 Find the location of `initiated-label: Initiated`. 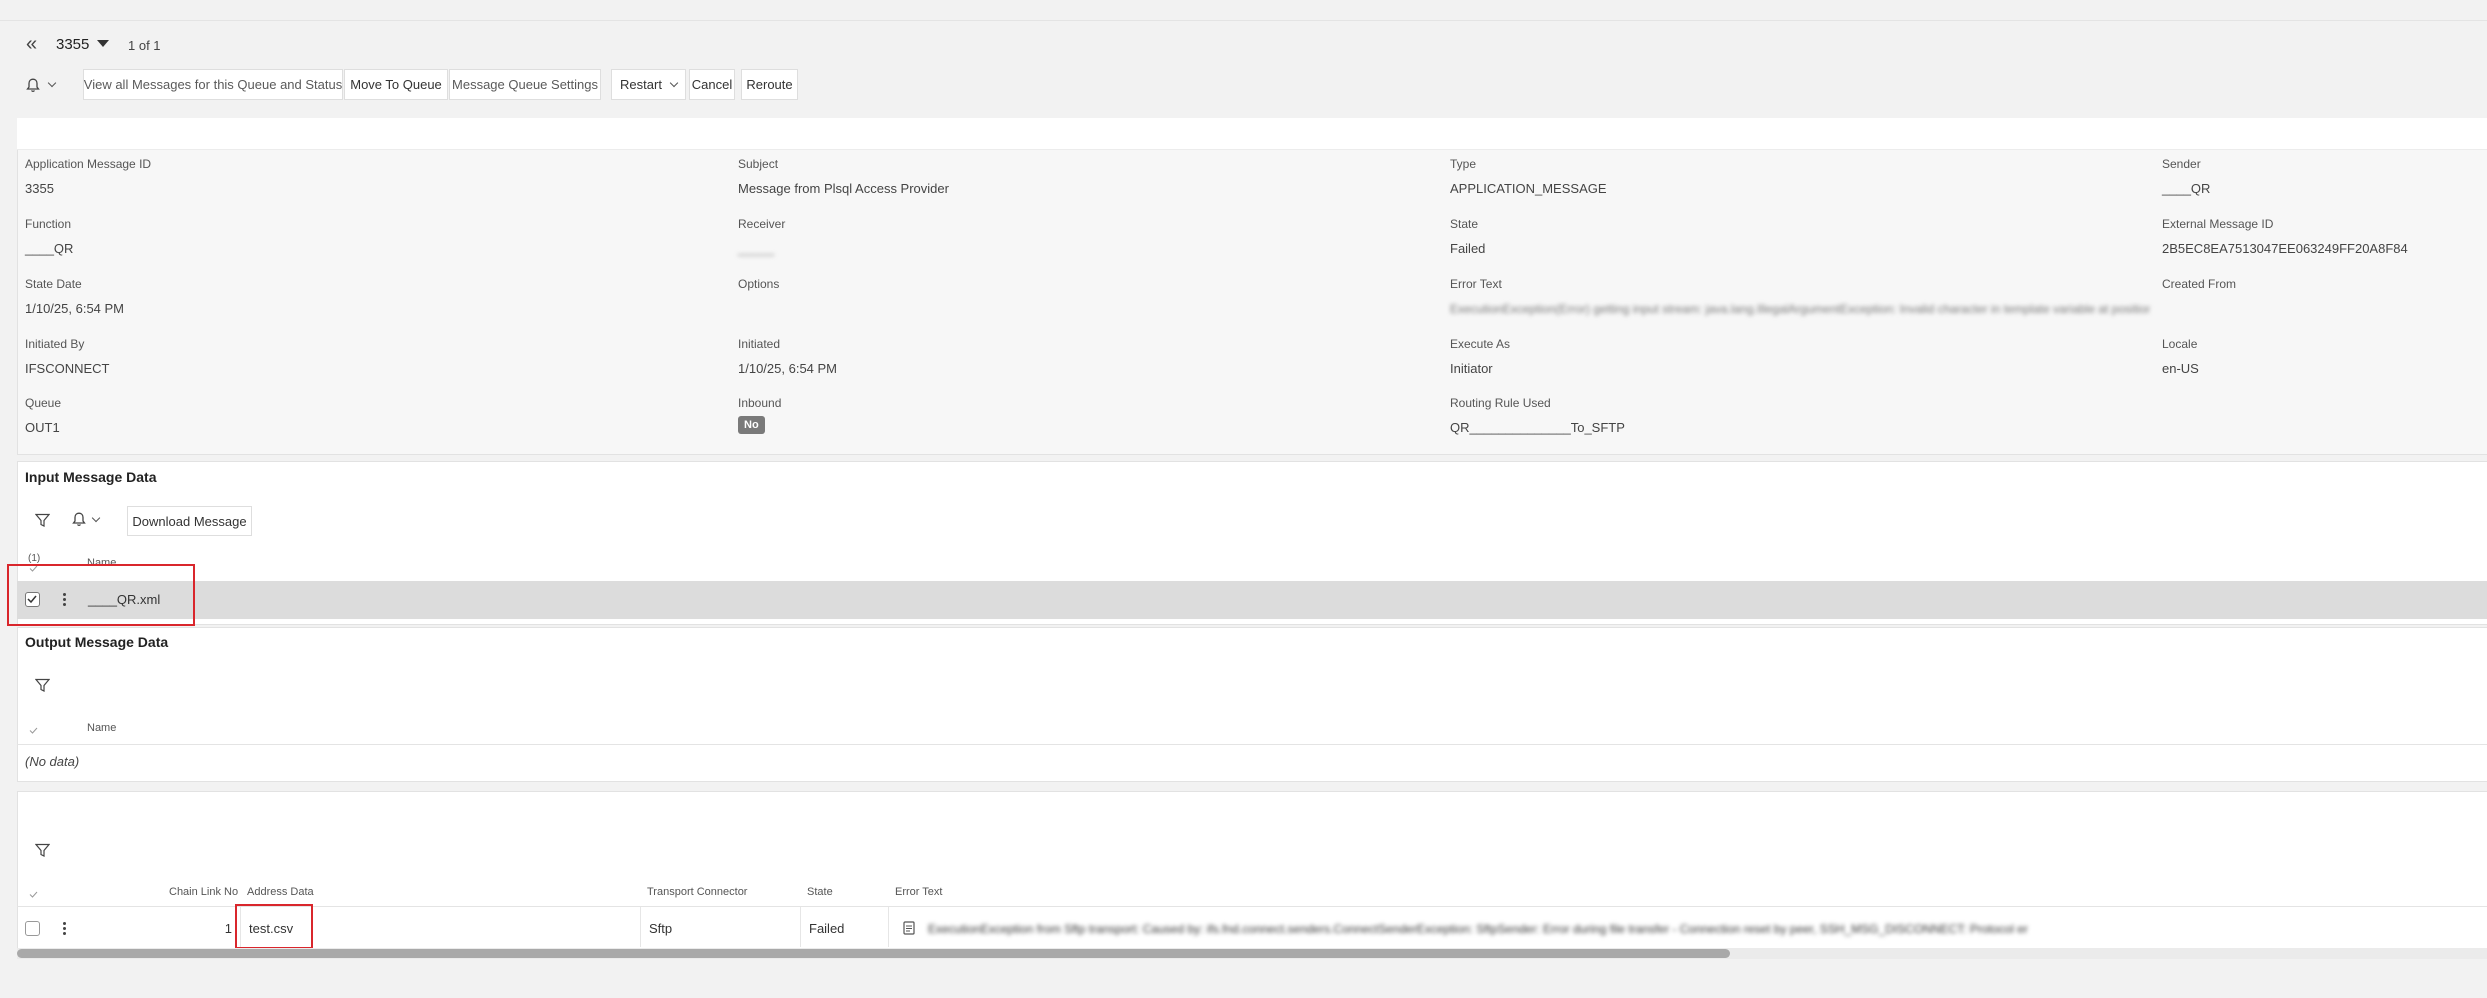

initiated-label: Initiated is located at coordinates (759, 344).